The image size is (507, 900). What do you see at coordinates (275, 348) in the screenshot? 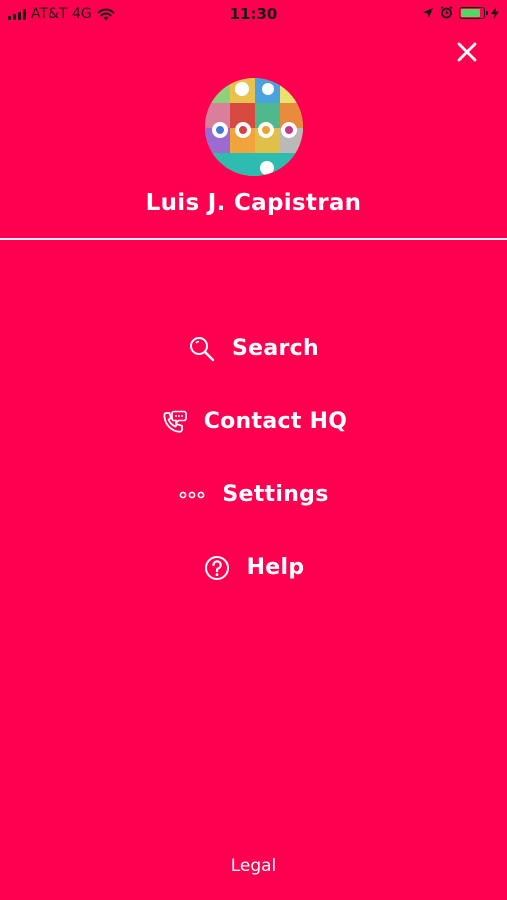
I see `menu-item-label: Search` at bounding box center [275, 348].